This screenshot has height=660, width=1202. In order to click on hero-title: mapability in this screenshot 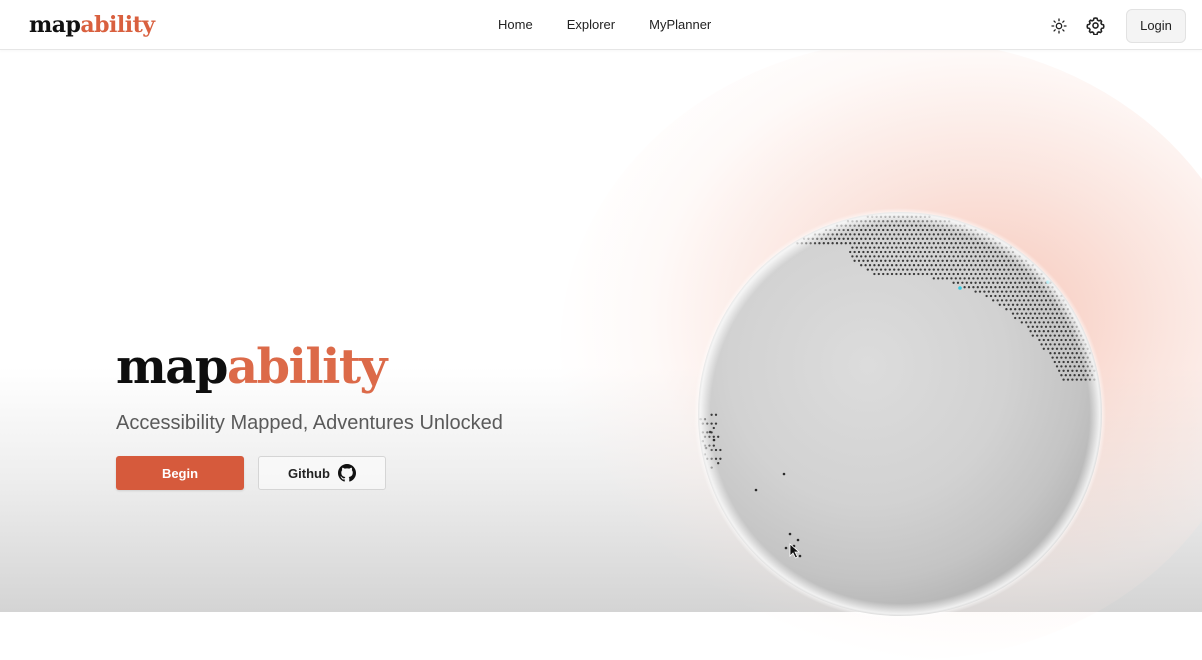, I will do `click(309, 367)`.